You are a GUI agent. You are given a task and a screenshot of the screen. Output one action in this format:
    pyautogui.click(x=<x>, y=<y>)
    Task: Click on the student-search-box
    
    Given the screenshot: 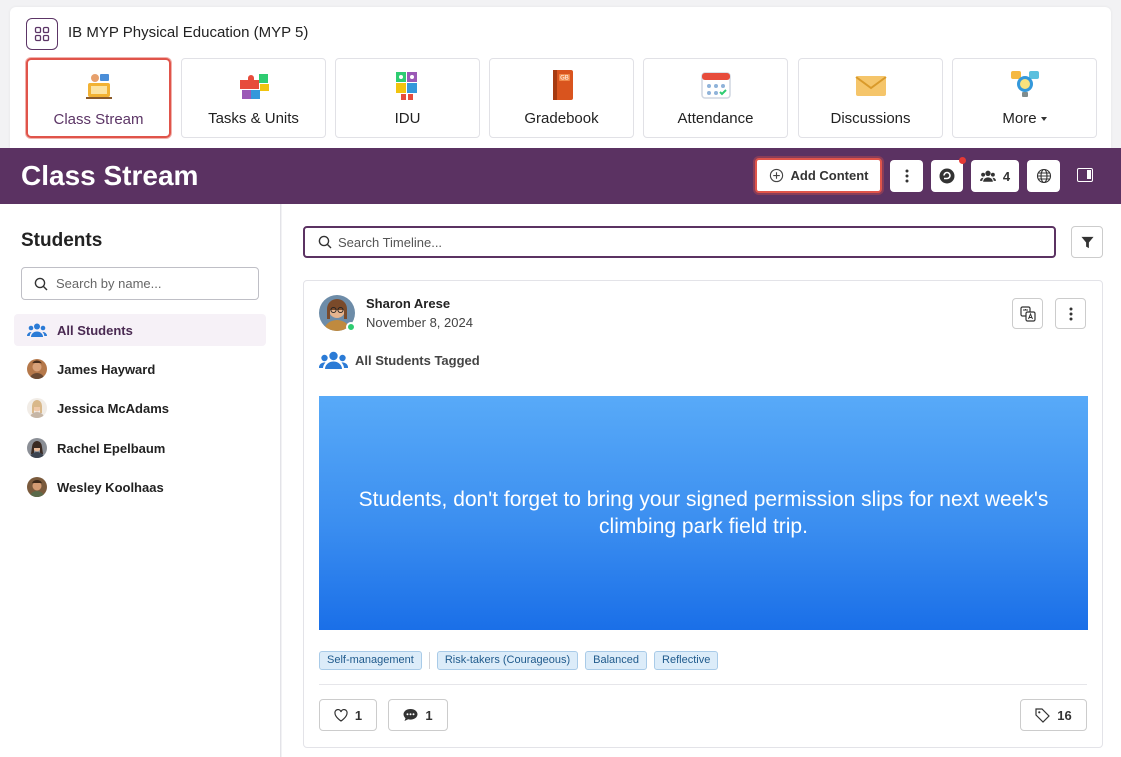 What is the action you would take?
    pyautogui.click(x=140, y=283)
    